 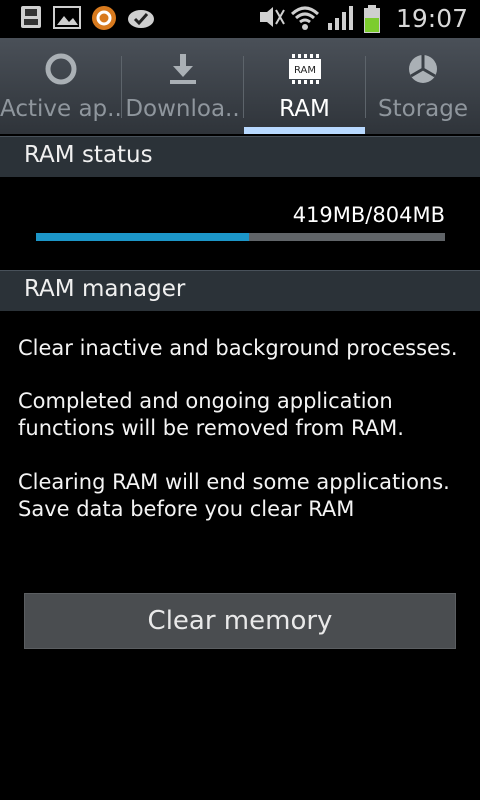 I want to click on battery-icon, so click(x=372, y=21).